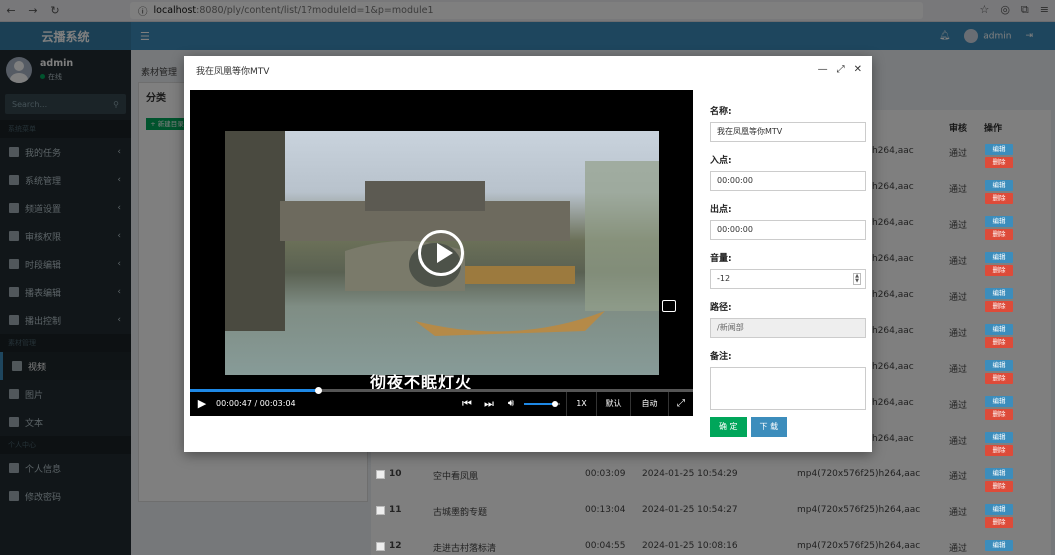 The image size is (1055, 555). I want to click on row-name: 空中看凤凰, so click(455, 475).